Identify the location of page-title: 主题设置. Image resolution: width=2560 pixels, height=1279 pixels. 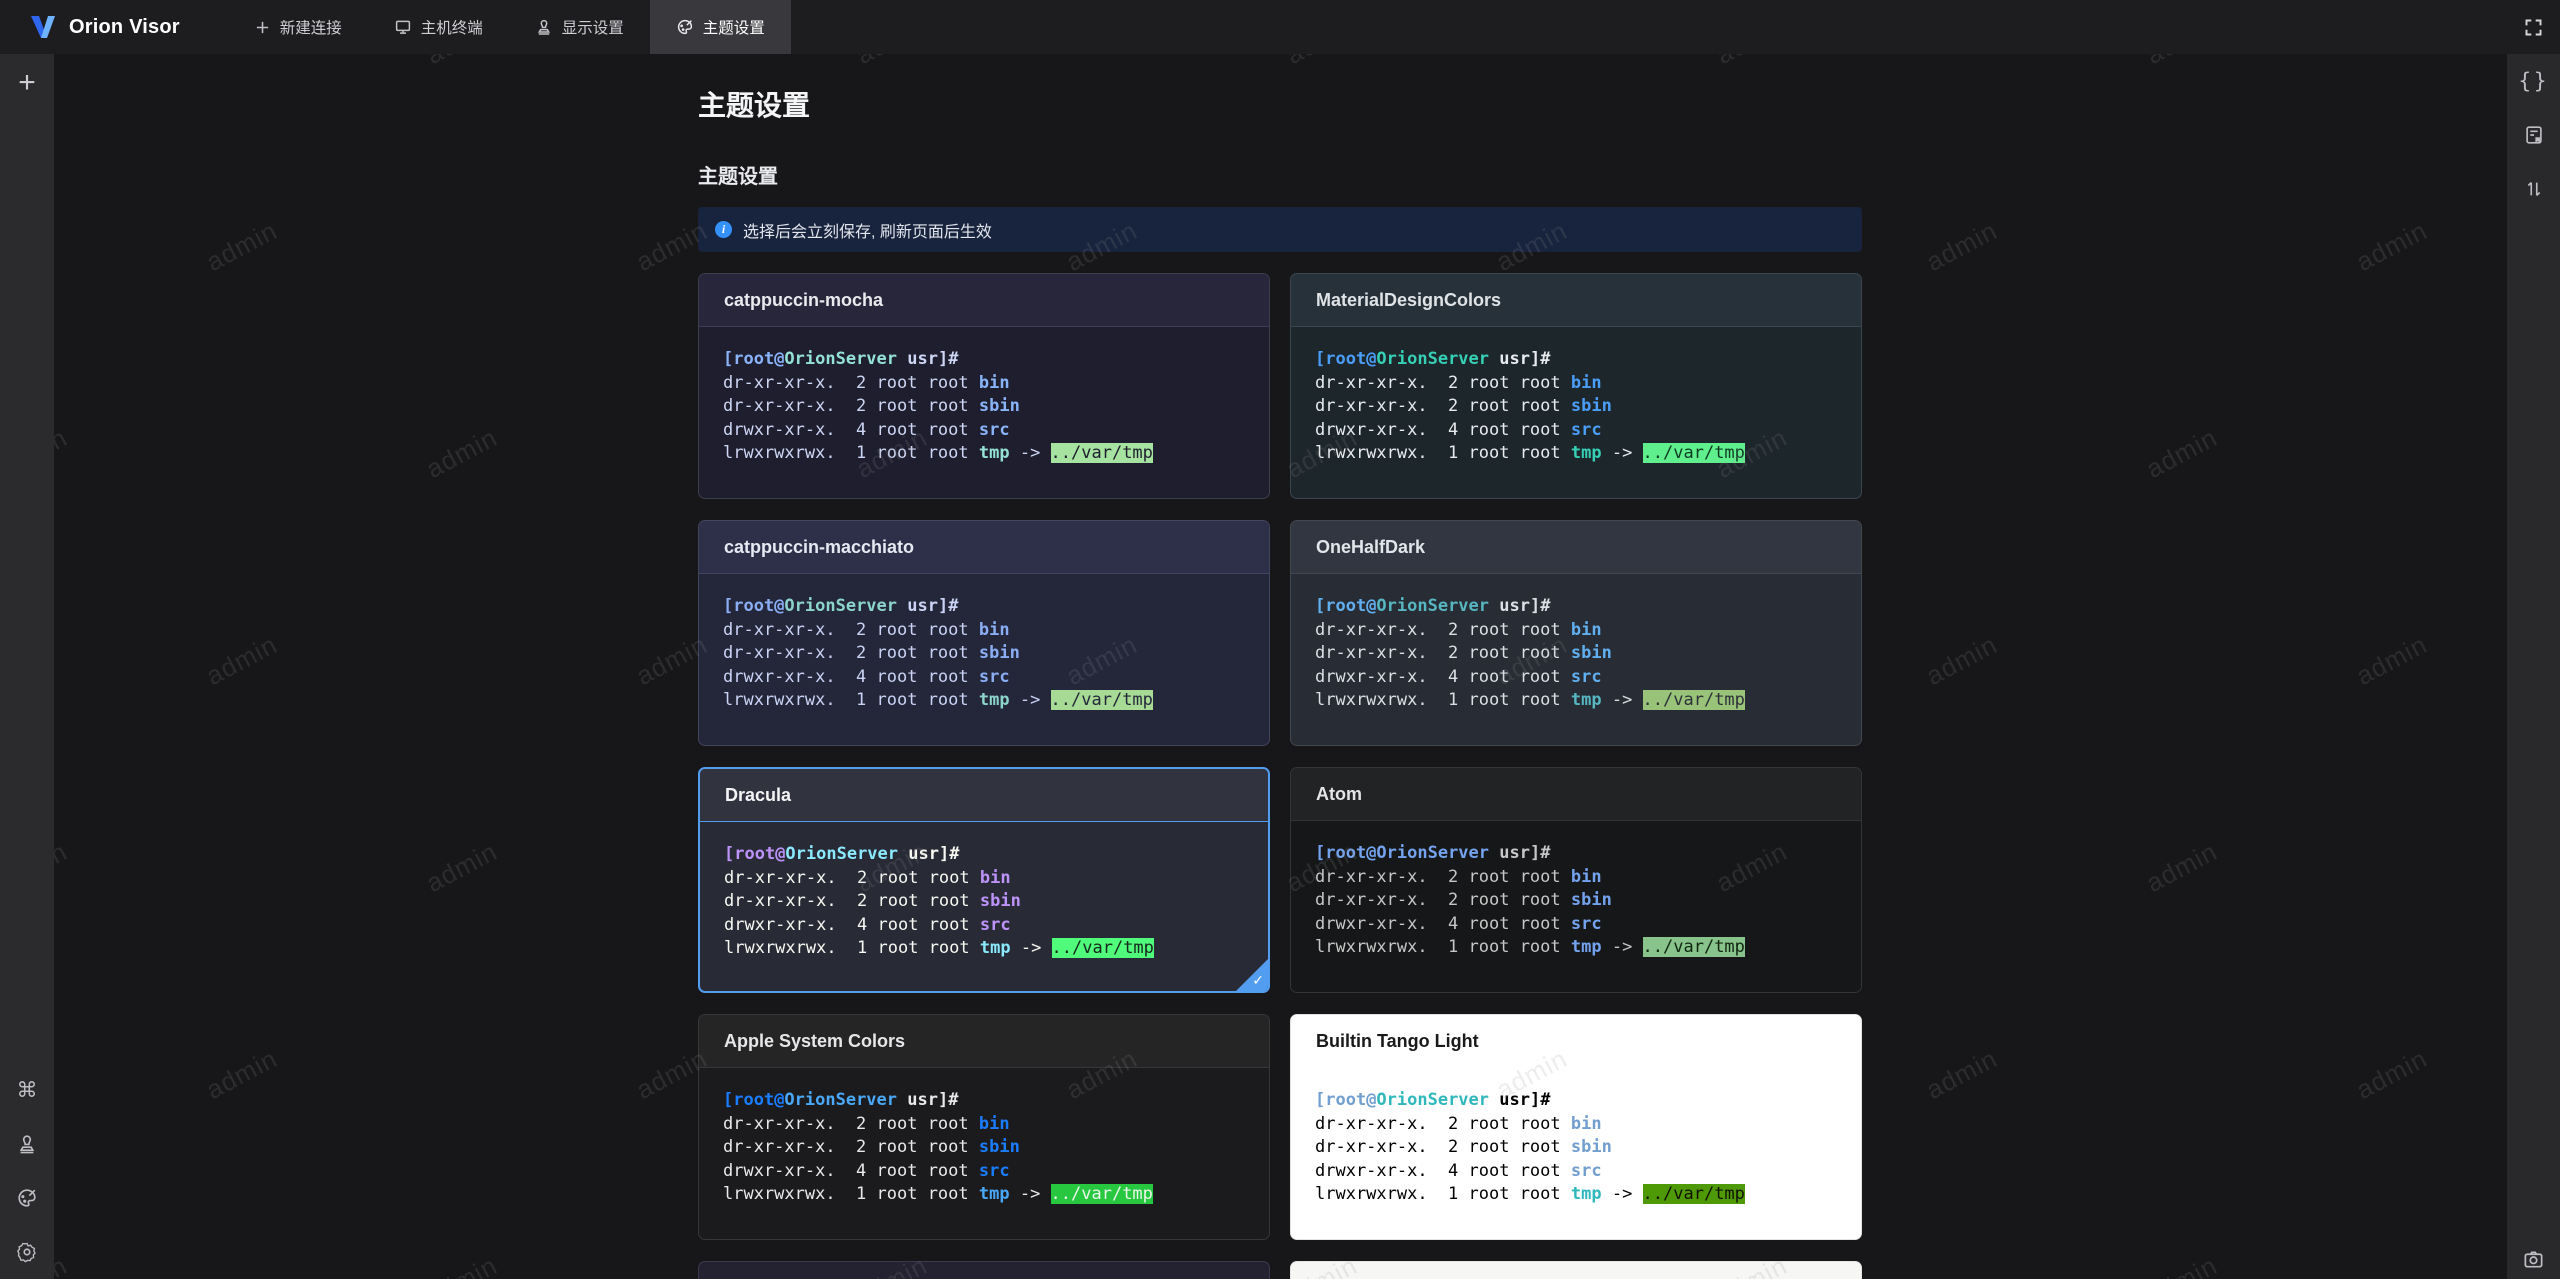
(754, 105).